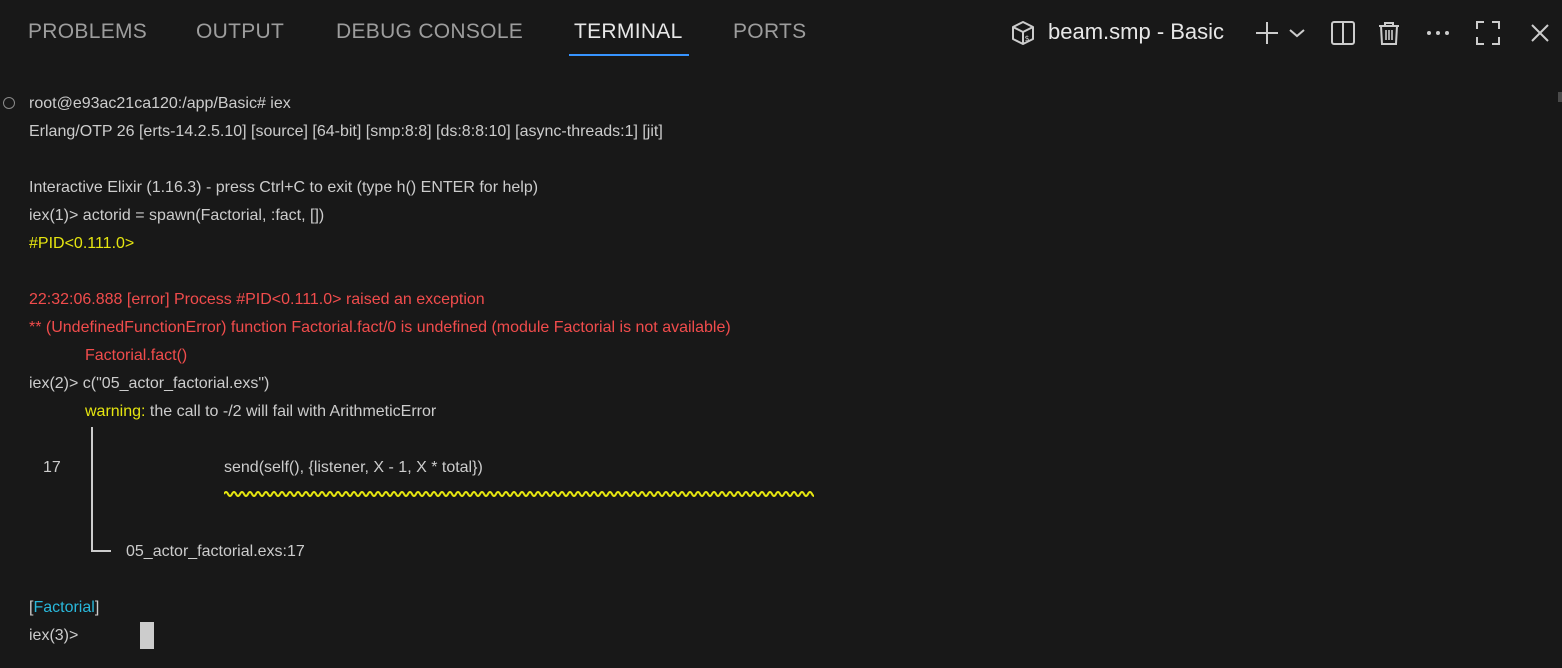 The width and height of the screenshot is (1562, 668). What do you see at coordinates (56, 635) in the screenshot?
I see `terminal-line-iex-3-prompt: iex(3)>` at bounding box center [56, 635].